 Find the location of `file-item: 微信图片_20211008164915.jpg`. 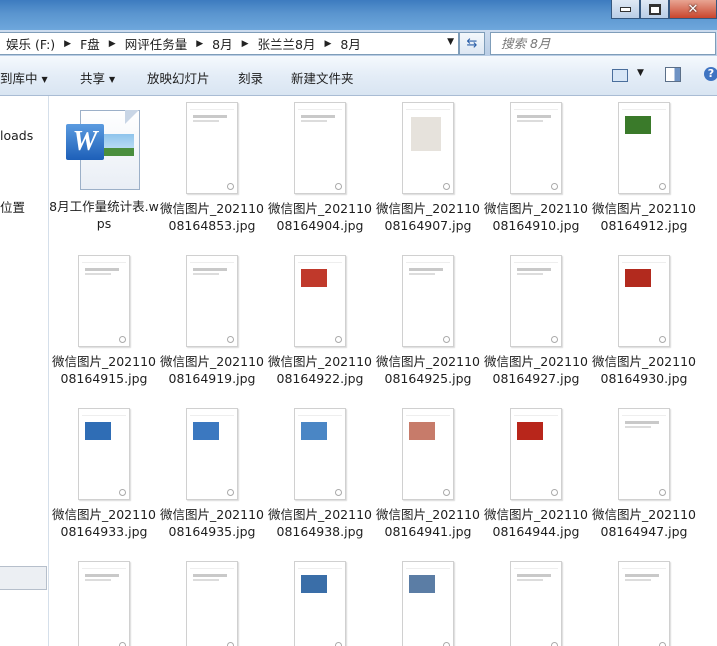

file-item: 微信图片_20211008164915.jpg is located at coordinates (104, 321).